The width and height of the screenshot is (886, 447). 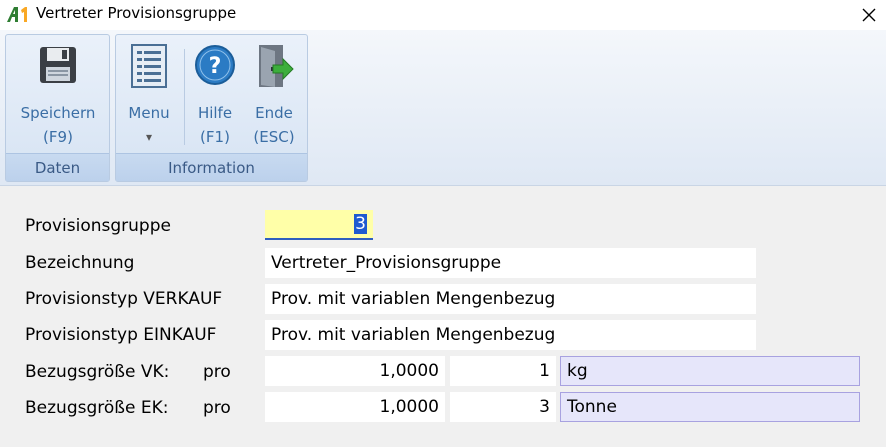 I want to click on provisionstyp-vk-label: Provisionstyp VERKAUF, so click(x=124, y=299).